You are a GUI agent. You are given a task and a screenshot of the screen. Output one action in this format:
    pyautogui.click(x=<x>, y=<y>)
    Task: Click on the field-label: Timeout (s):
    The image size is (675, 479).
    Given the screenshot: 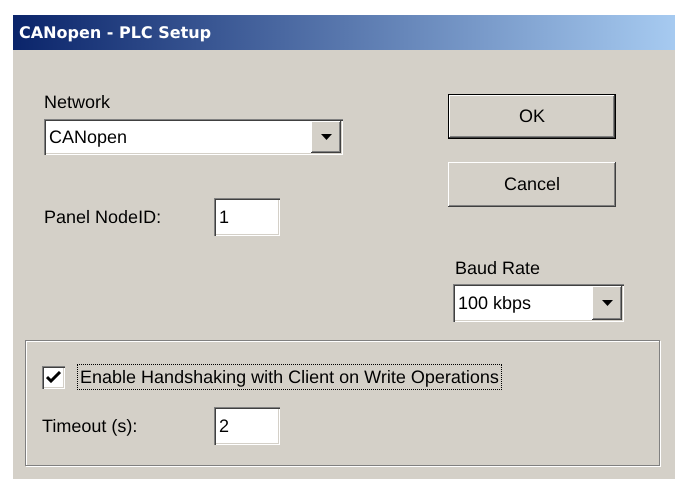 What is the action you would take?
    pyautogui.click(x=90, y=426)
    